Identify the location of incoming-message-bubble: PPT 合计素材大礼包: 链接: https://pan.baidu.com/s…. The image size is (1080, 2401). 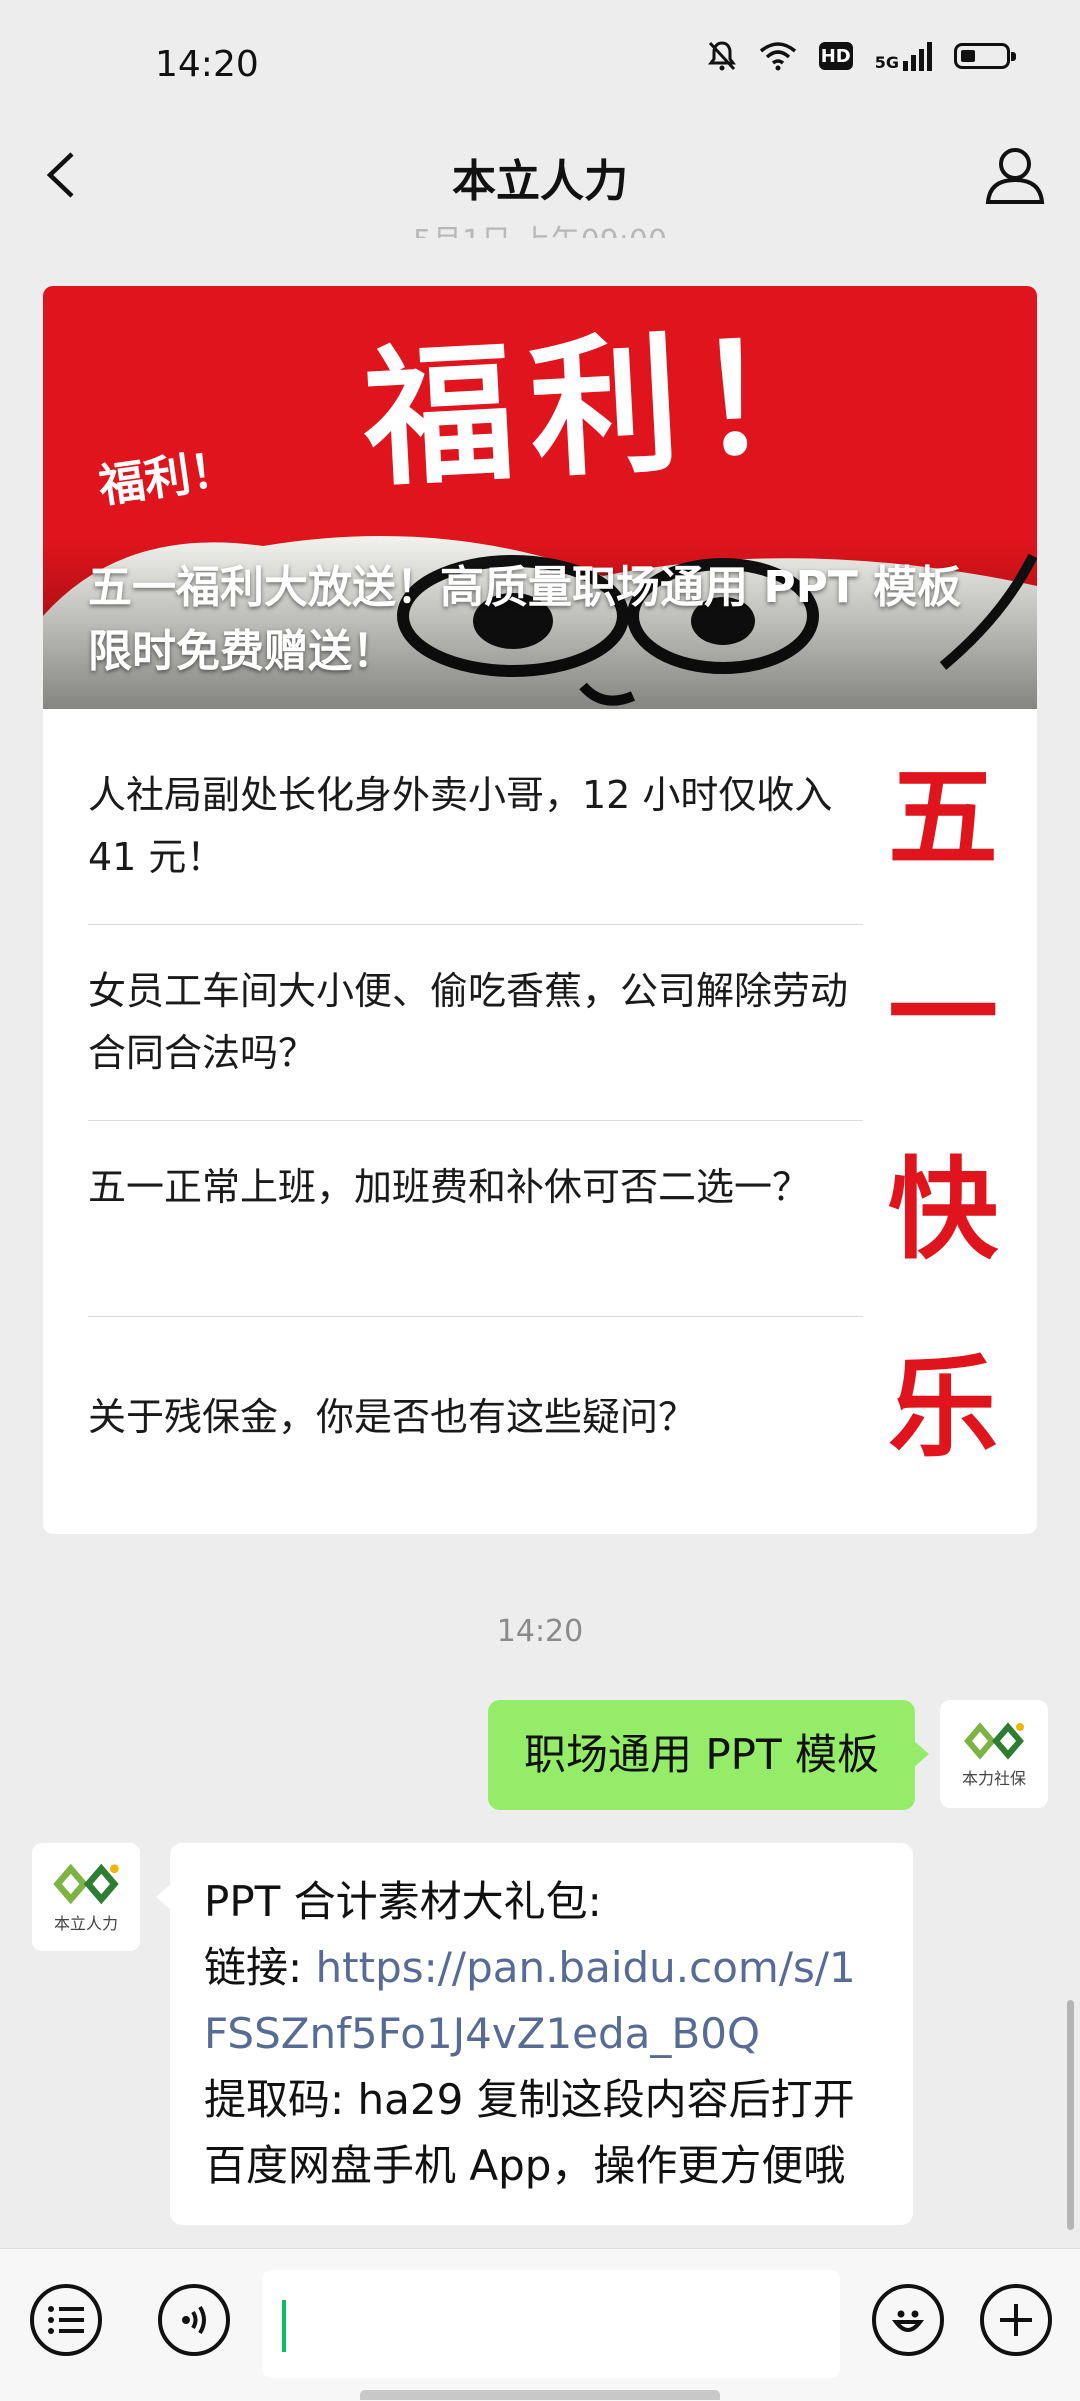
(534, 2034).